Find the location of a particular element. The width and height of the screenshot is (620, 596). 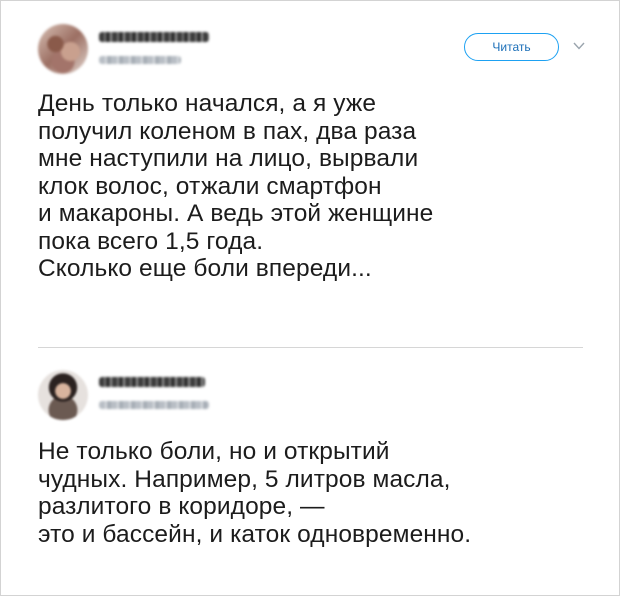

follow-button: Читать is located at coordinates (511, 47).